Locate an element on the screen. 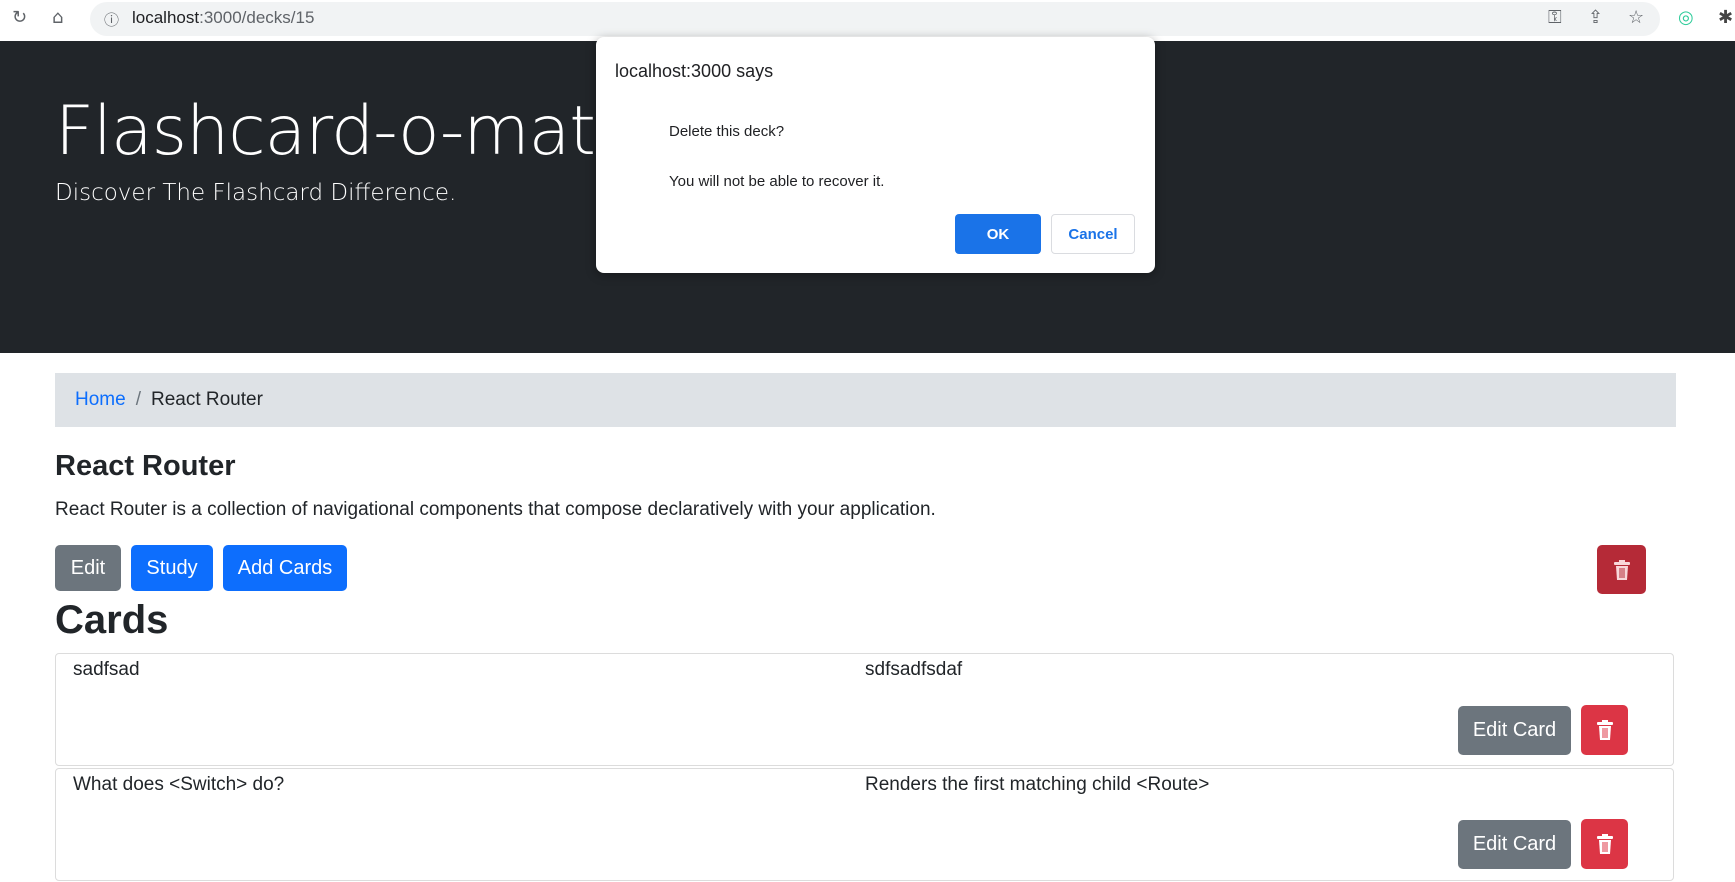 Image resolution: width=1735 pixels, height=882 pixels. breadcrumb-home-link: Home is located at coordinates (100, 399).